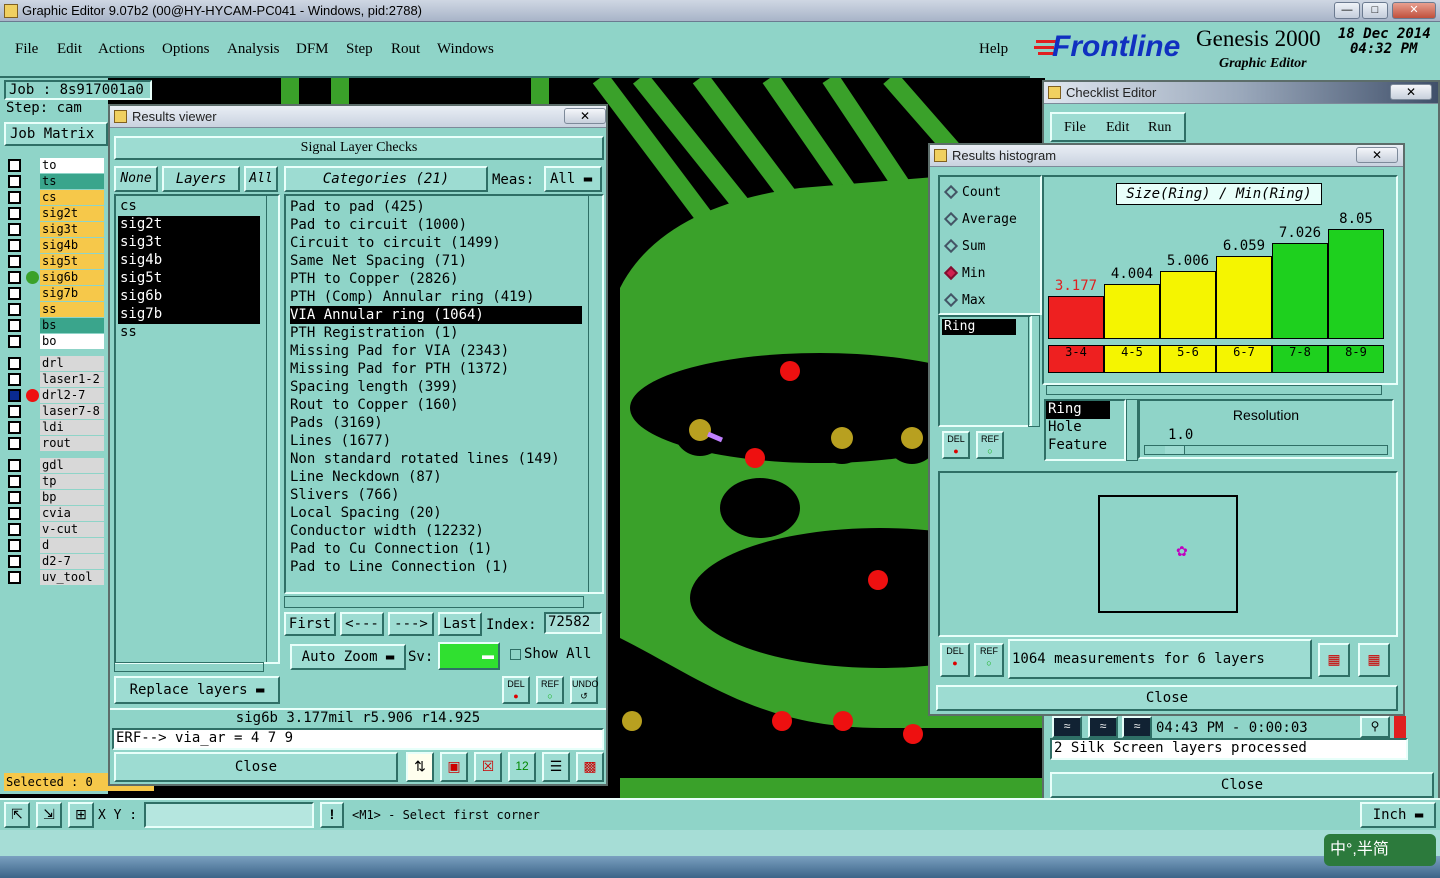 This screenshot has width=1440, height=878. Describe the element at coordinates (56, 577) in the screenshot. I see `layer-row: uv_tool` at that location.